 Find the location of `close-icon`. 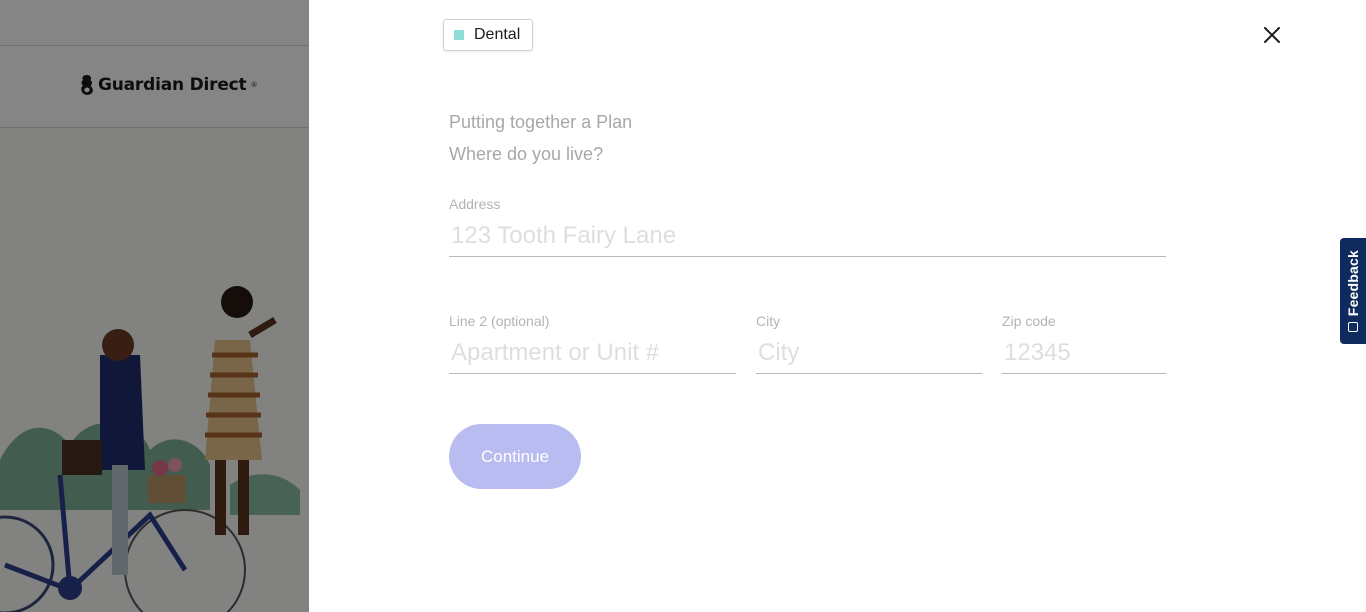

close-icon is located at coordinates (1272, 35).